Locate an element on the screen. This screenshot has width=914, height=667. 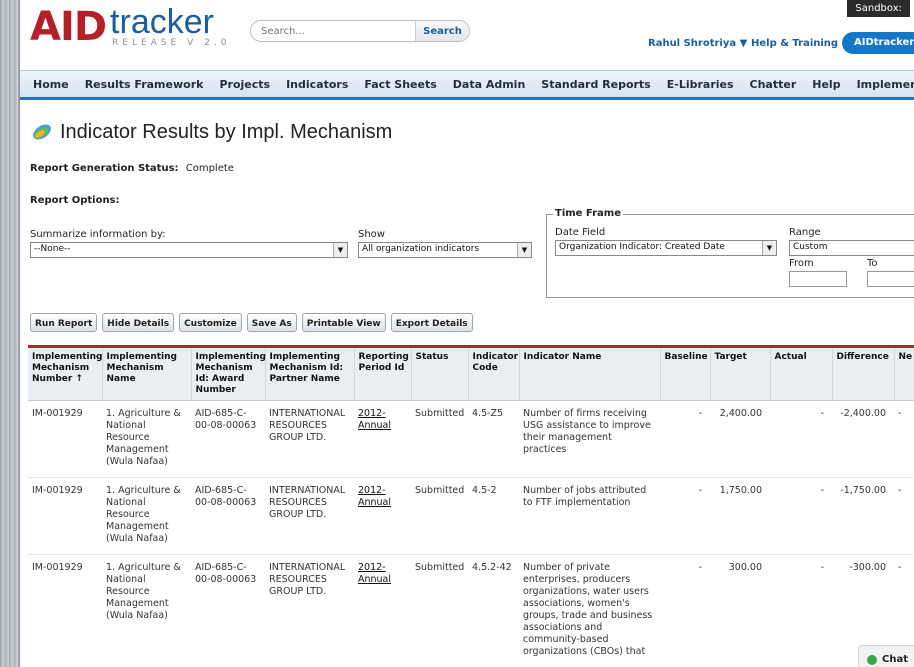
status-value: Complete is located at coordinates (209, 168).